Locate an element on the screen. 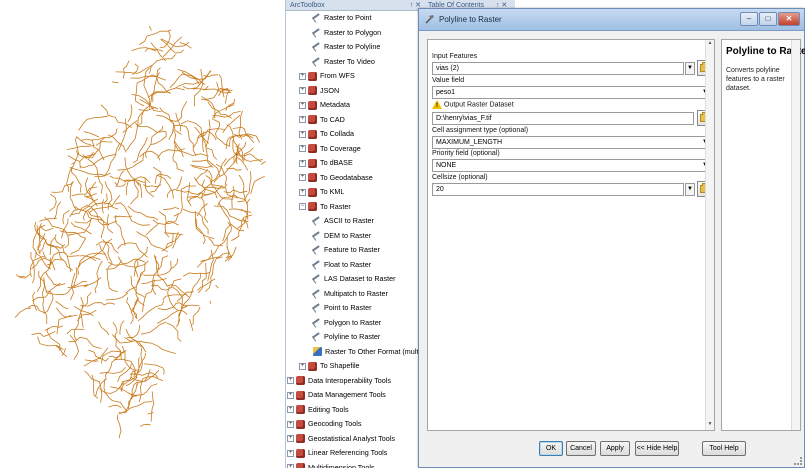 The image size is (805, 468). hide-help-button: << Hide Help is located at coordinates (657, 448).